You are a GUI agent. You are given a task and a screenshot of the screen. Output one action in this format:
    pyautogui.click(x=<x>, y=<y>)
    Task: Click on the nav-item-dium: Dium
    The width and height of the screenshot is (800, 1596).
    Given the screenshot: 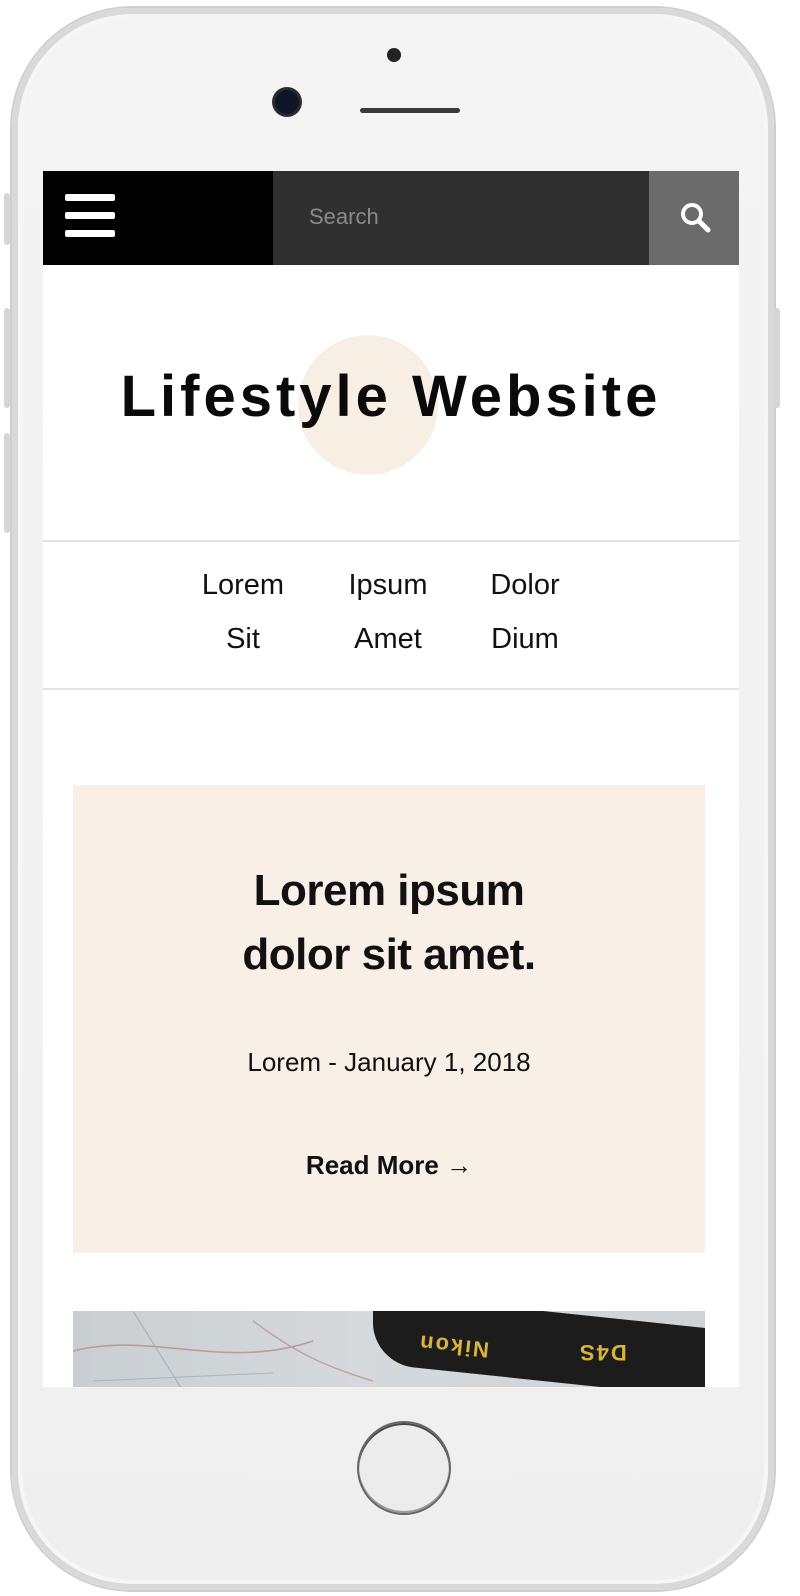 What is the action you would take?
    pyautogui.click(x=525, y=639)
    